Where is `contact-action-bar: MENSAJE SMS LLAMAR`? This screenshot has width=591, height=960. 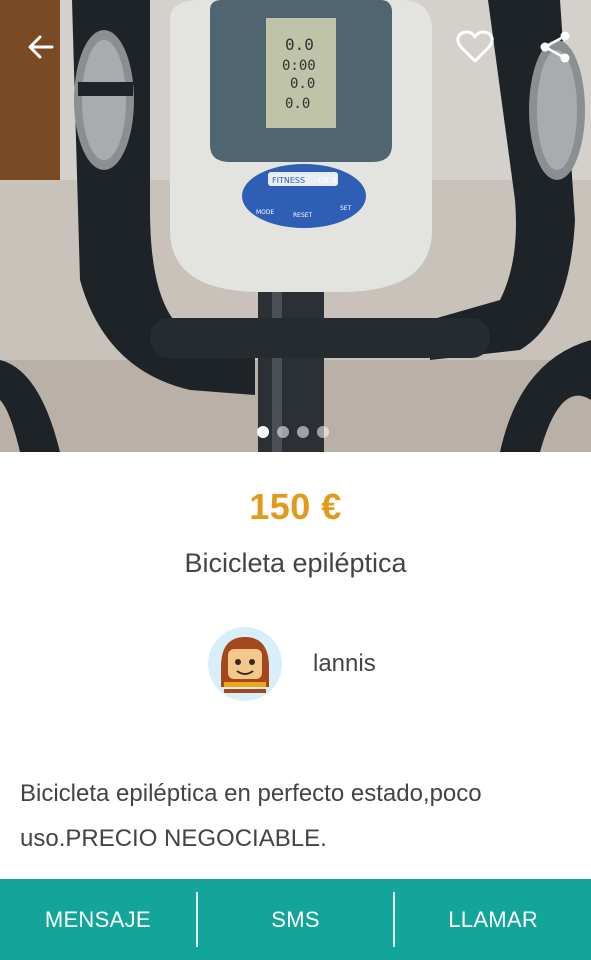 contact-action-bar: MENSAJE SMS LLAMAR is located at coordinates (295, 919).